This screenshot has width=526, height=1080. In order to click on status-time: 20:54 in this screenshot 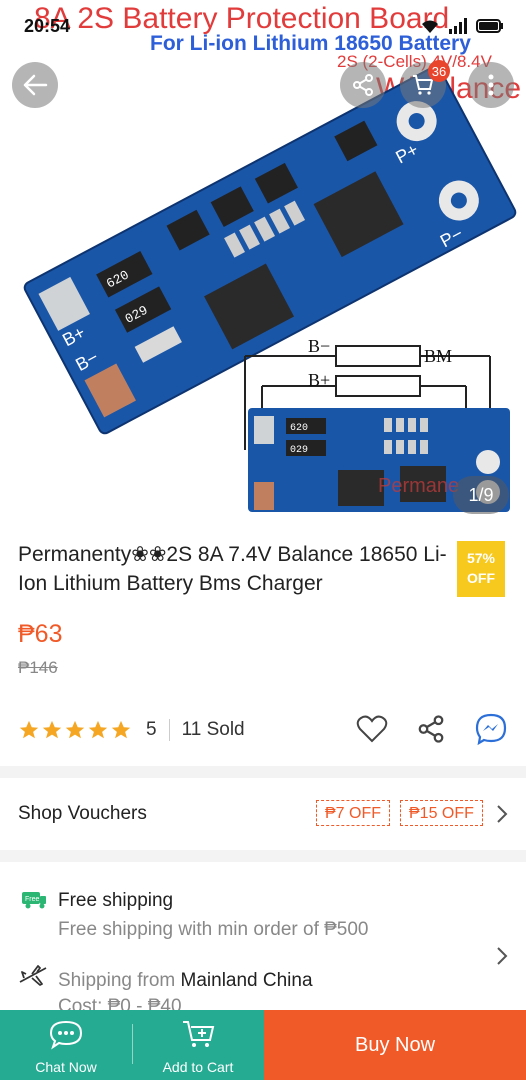, I will do `click(47, 26)`.